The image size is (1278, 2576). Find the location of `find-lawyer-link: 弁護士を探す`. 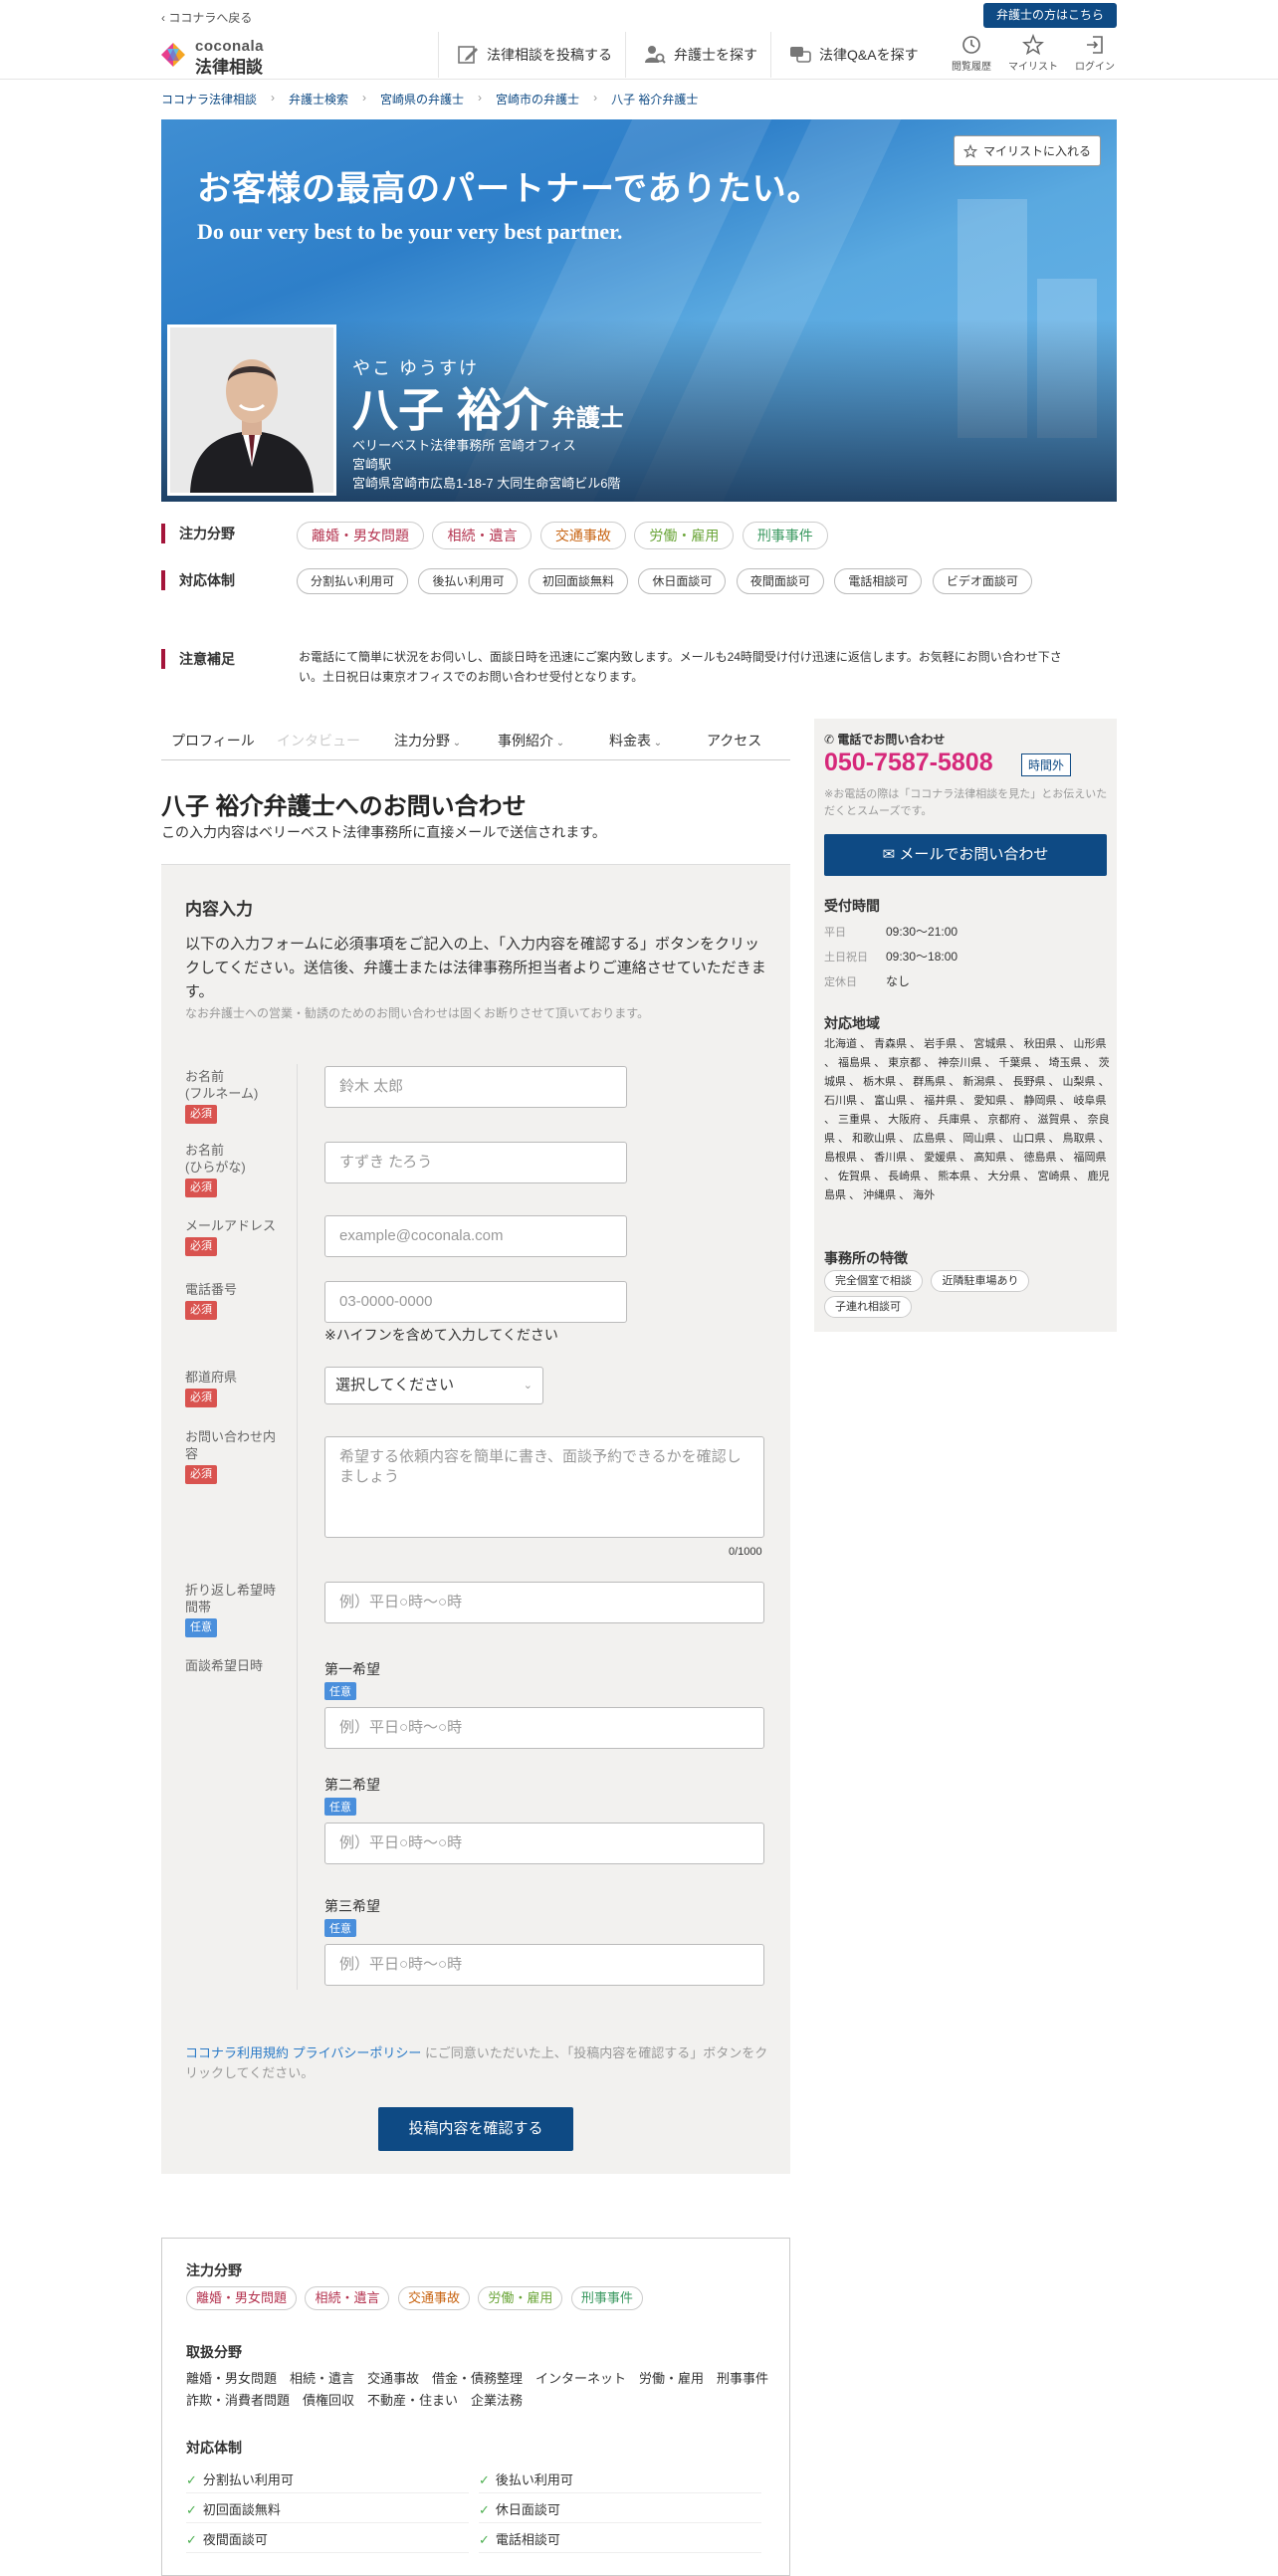

find-lawyer-link: 弁護士を探す is located at coordinates (691, 55).